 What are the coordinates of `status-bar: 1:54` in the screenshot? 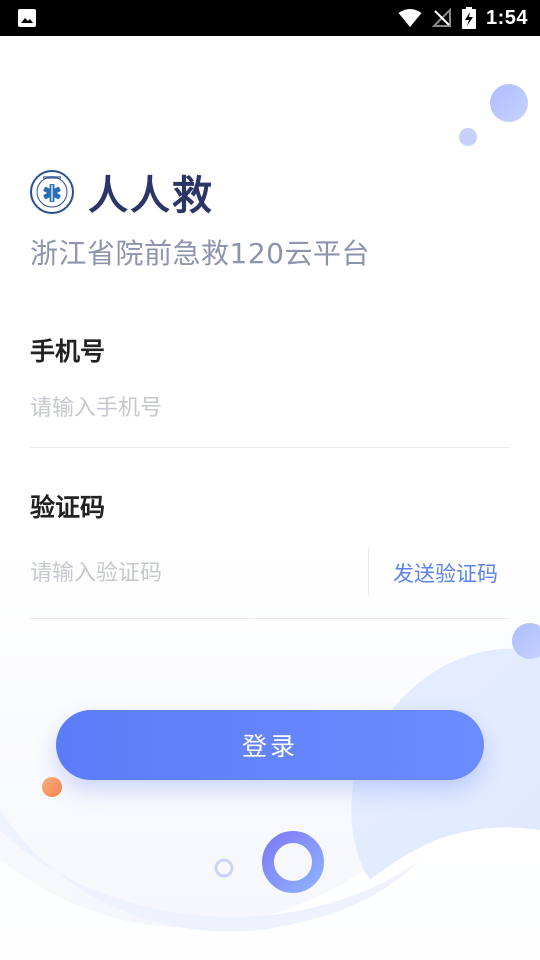 It's located at (270, 18).